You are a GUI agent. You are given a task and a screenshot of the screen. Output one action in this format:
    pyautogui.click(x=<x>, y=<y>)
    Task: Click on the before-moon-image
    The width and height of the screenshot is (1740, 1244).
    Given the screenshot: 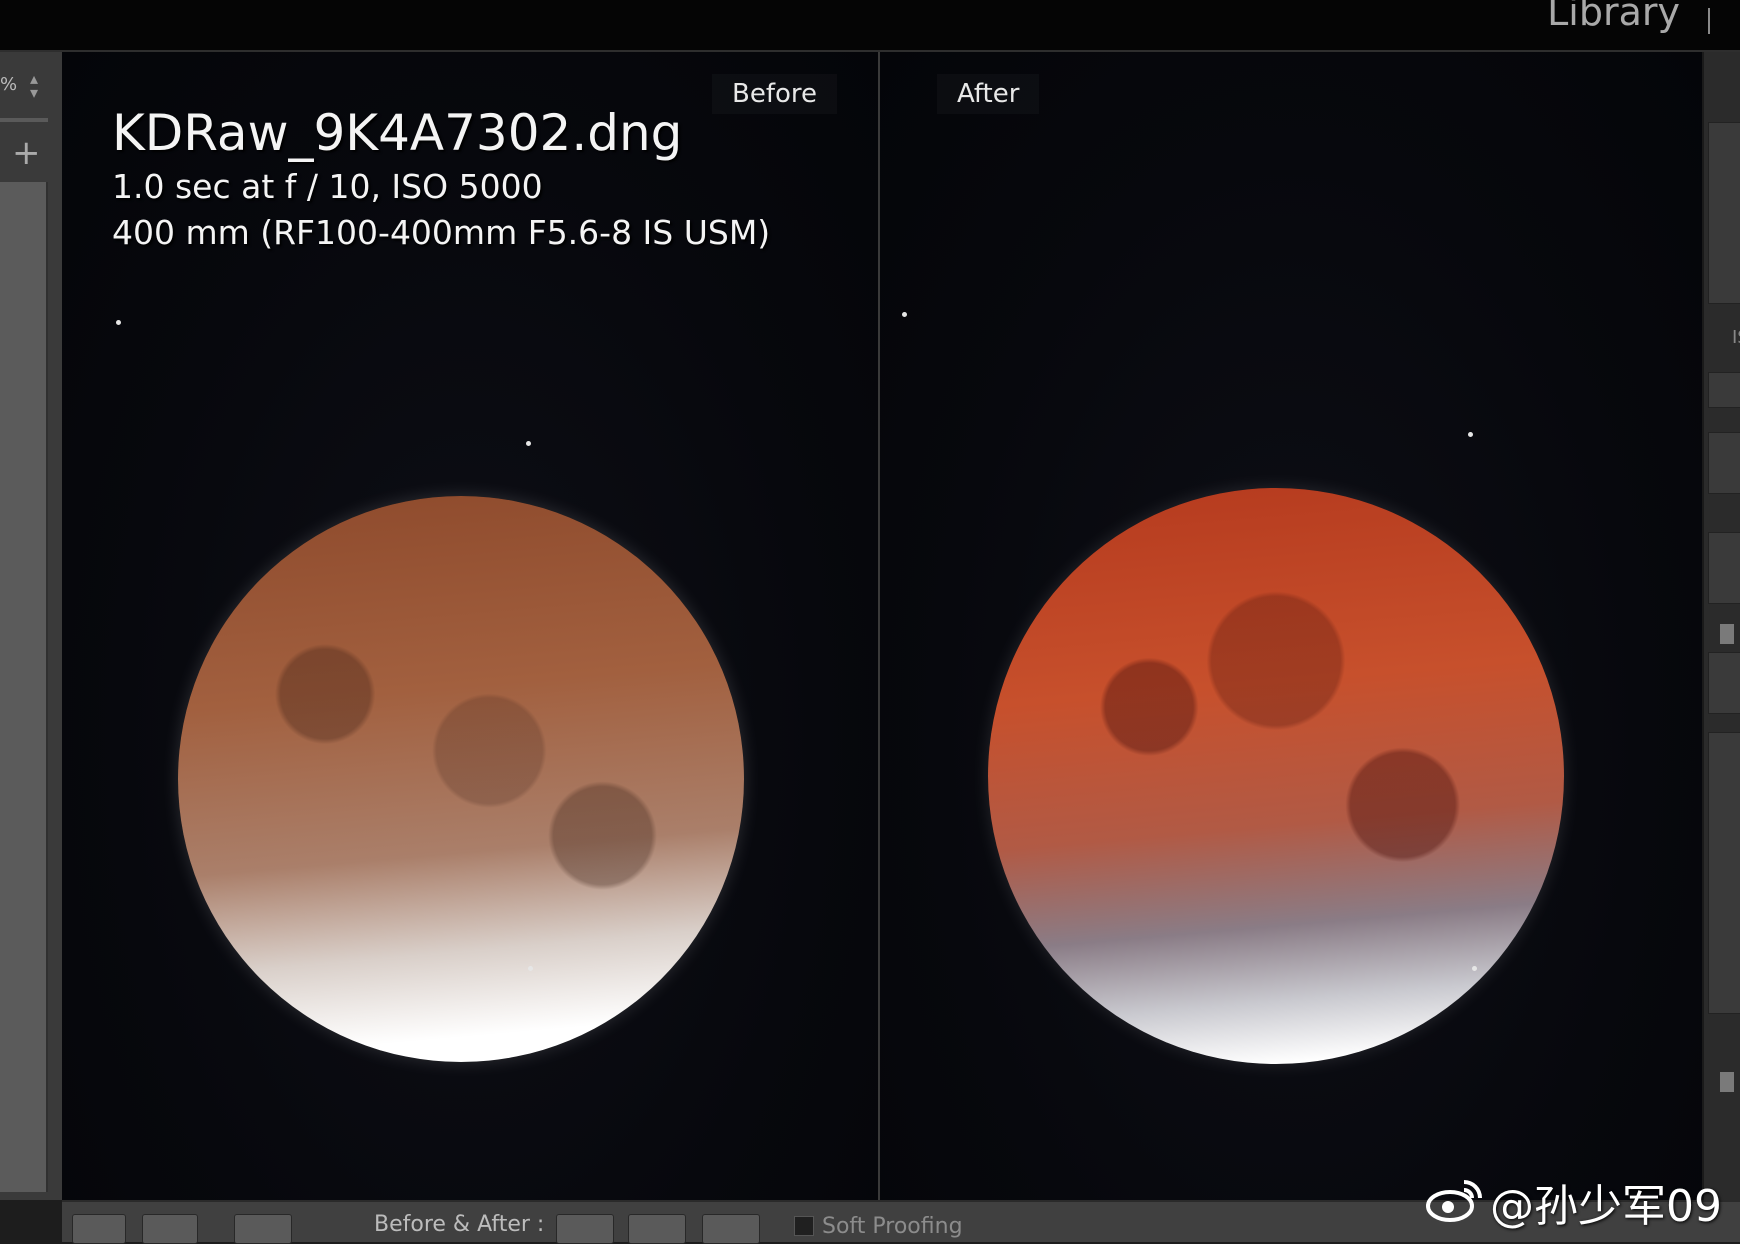 What is the action you would take?
    pyautogui.click(x=461, y=779)
    